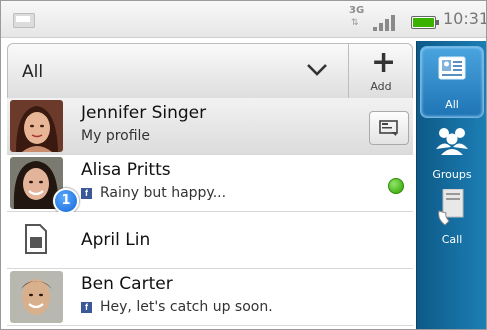 This screenshot has width=487, height=330. Describe the element at coordinates (465, 18) in the screenshot. I see `clock: 10:31` at that location.